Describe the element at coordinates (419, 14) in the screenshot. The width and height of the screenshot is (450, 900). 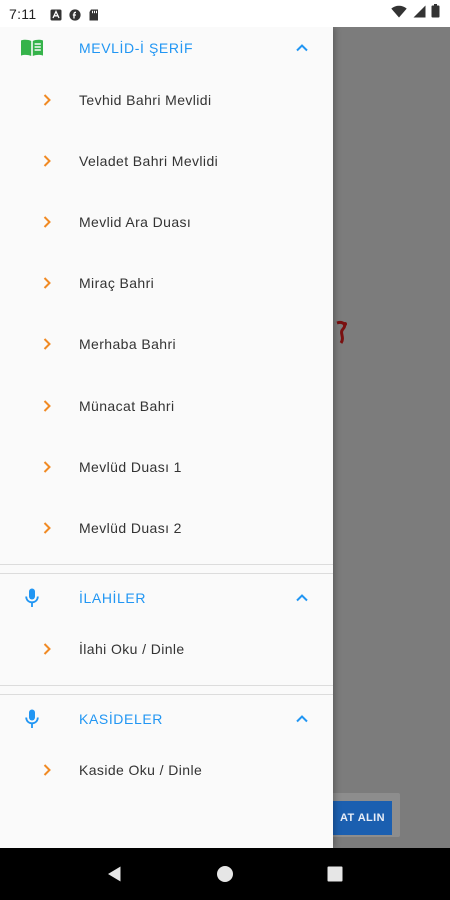
I see `signal-icon` at that location.